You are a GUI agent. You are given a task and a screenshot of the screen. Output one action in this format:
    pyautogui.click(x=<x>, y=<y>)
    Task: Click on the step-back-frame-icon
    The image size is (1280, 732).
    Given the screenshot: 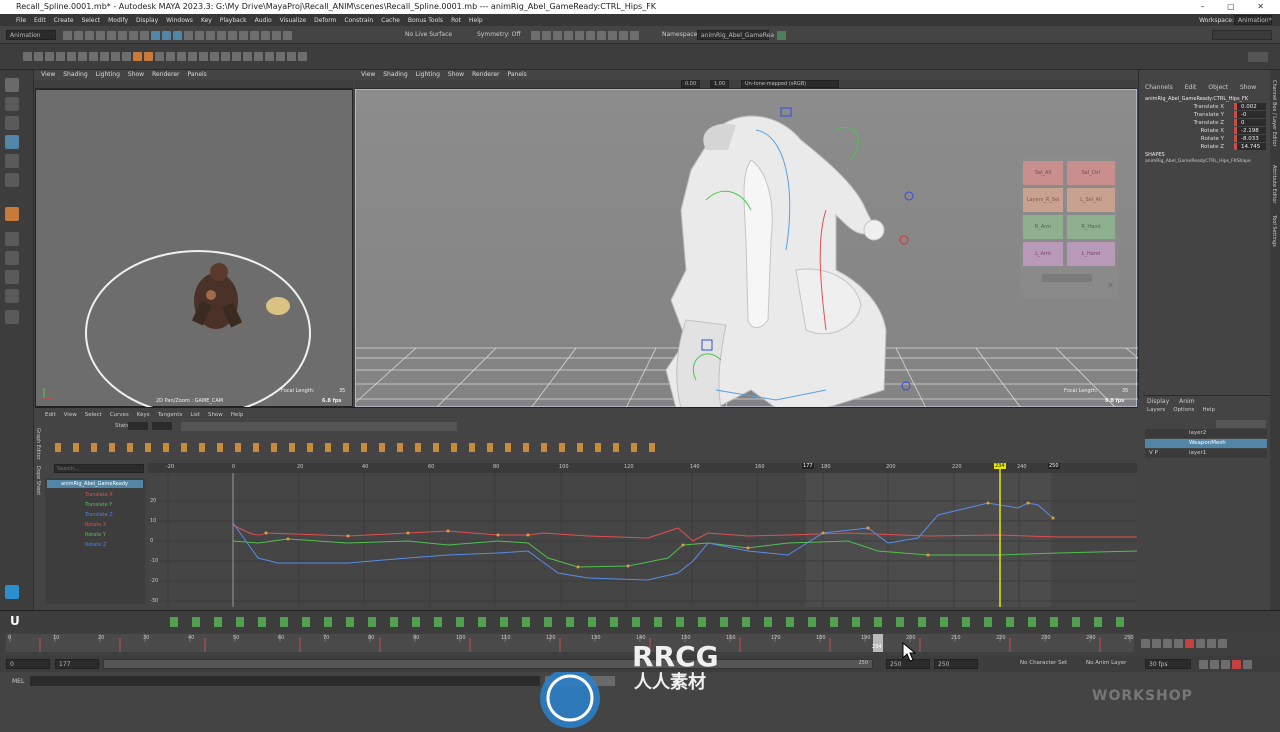 What is the action you would take?
    pyautogui.click(x=1167, y=643)
    